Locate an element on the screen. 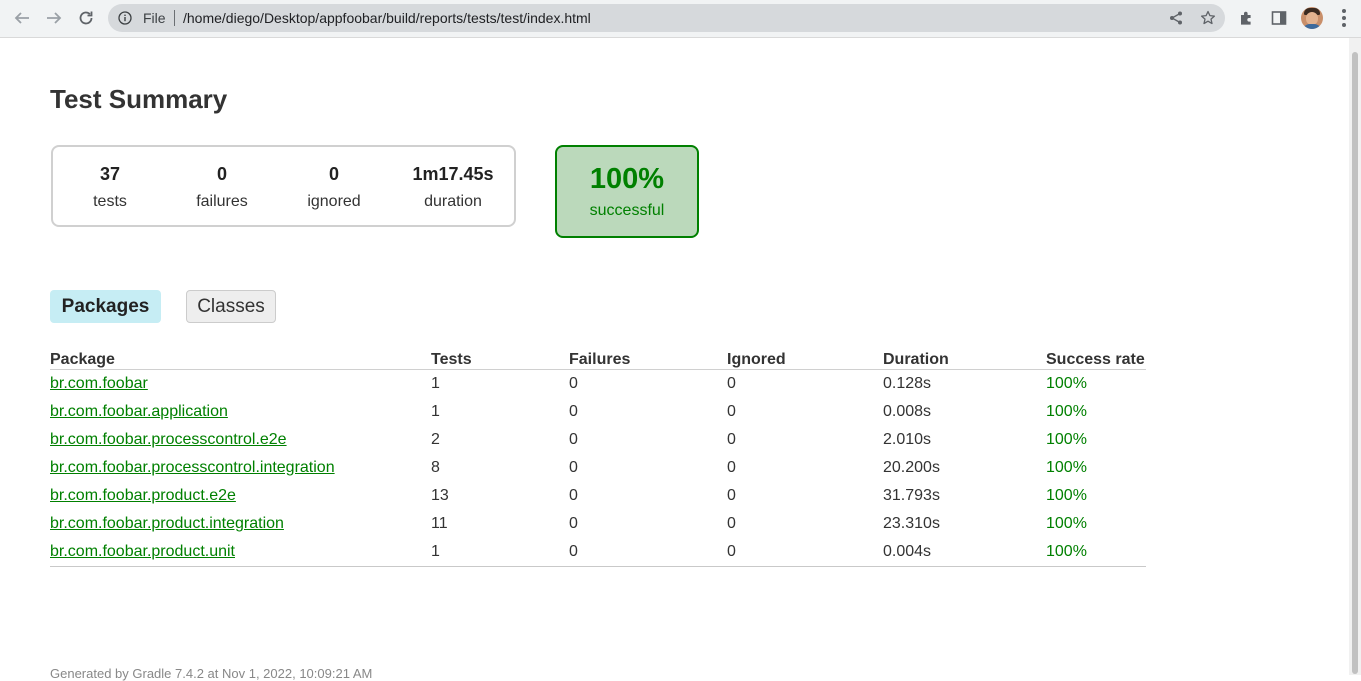 Image resolution: width=1361 pixels, height=681 pixels. tab-packages: Packages is located at coordinates (105, 306).